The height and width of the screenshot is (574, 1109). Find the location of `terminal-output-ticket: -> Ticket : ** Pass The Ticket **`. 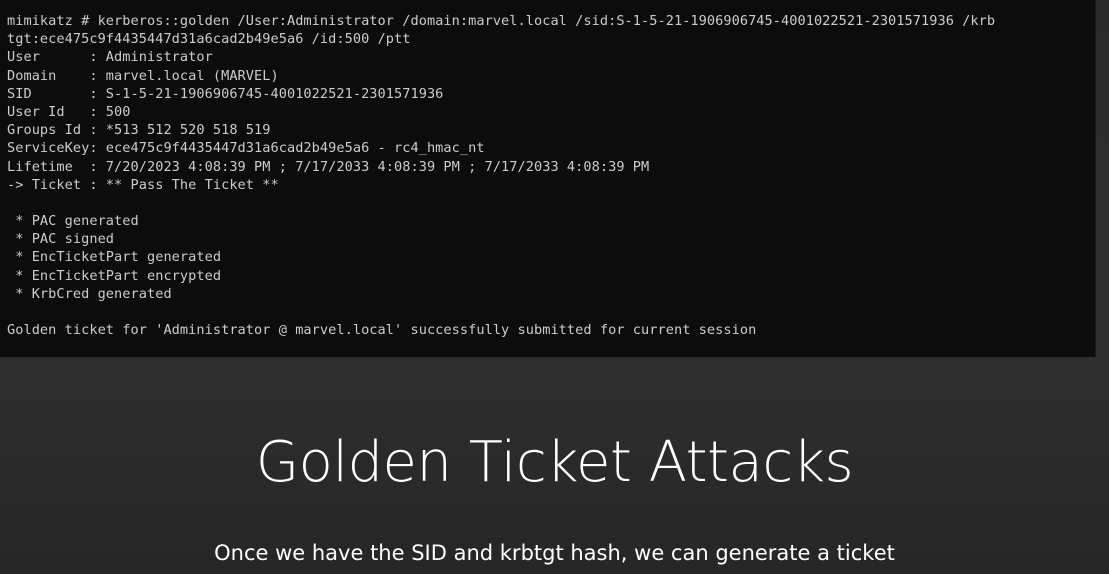

terminal-output-ticket: -> Ticket : ** Pass The Ticket ** is located at coordinates (143, 184).